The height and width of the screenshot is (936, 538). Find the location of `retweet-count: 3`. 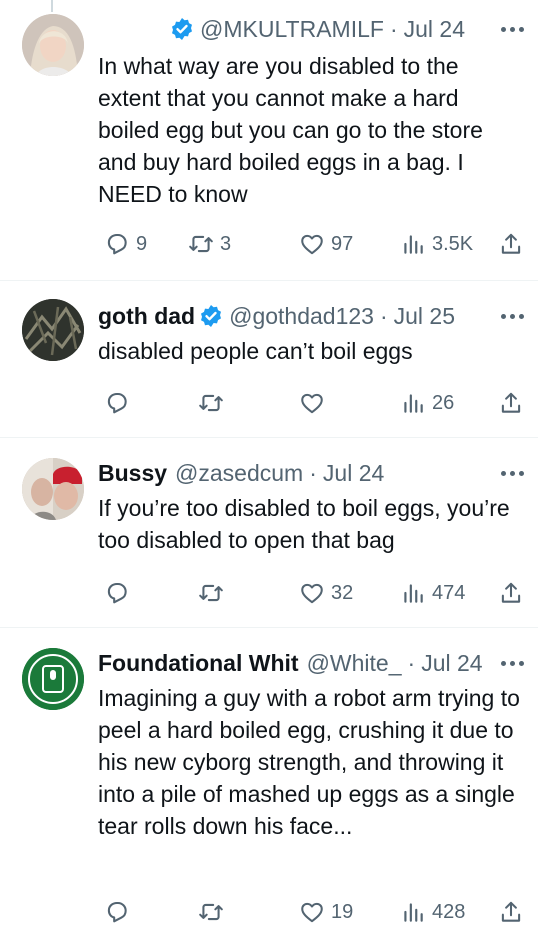

retweet-count: 3 is located at coordinates (226, 243).